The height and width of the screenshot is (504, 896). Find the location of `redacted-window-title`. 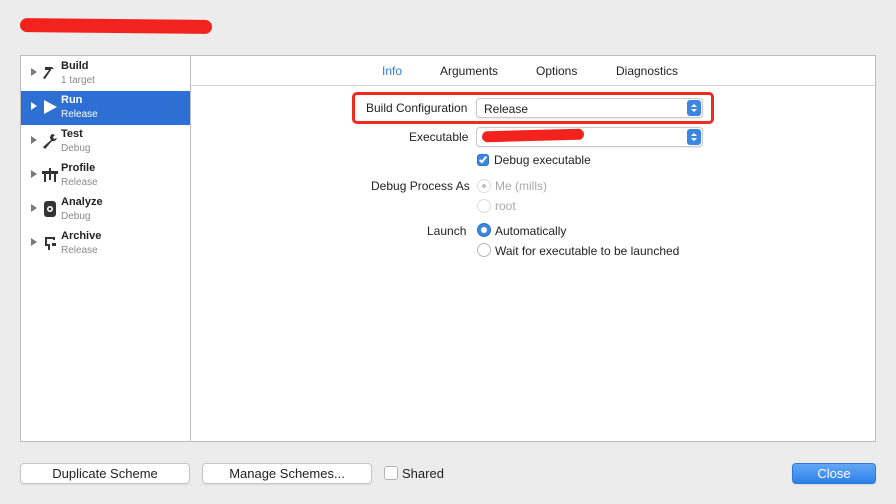

redacted-window-title is located at coordinates (116, 26).